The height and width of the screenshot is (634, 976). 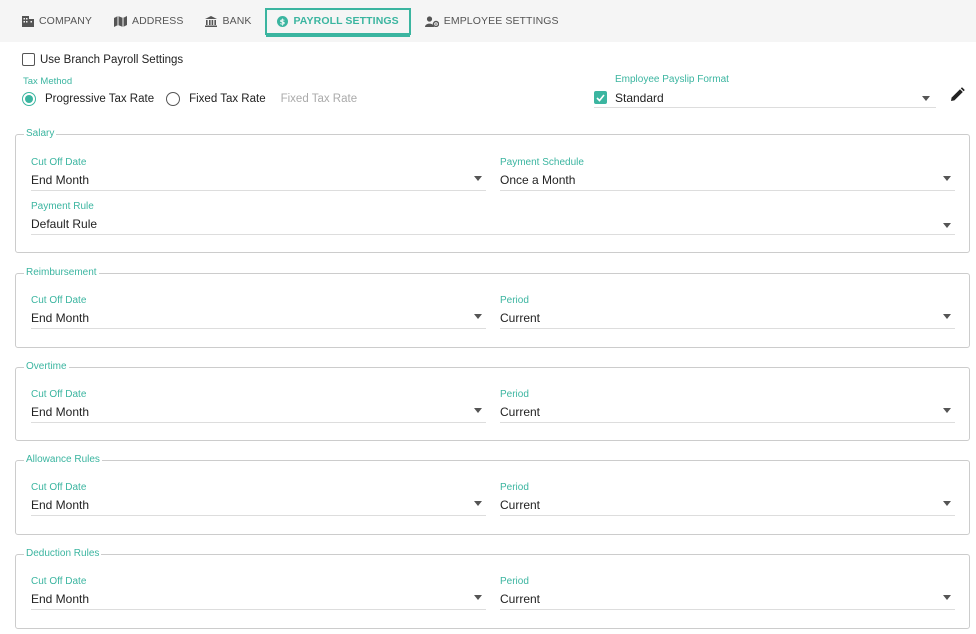 What do you see at coordinates (346, 21) in the screenshot?
I see `tab-label: PAYROLL SETTINGS` at bounding box center [346, 21].